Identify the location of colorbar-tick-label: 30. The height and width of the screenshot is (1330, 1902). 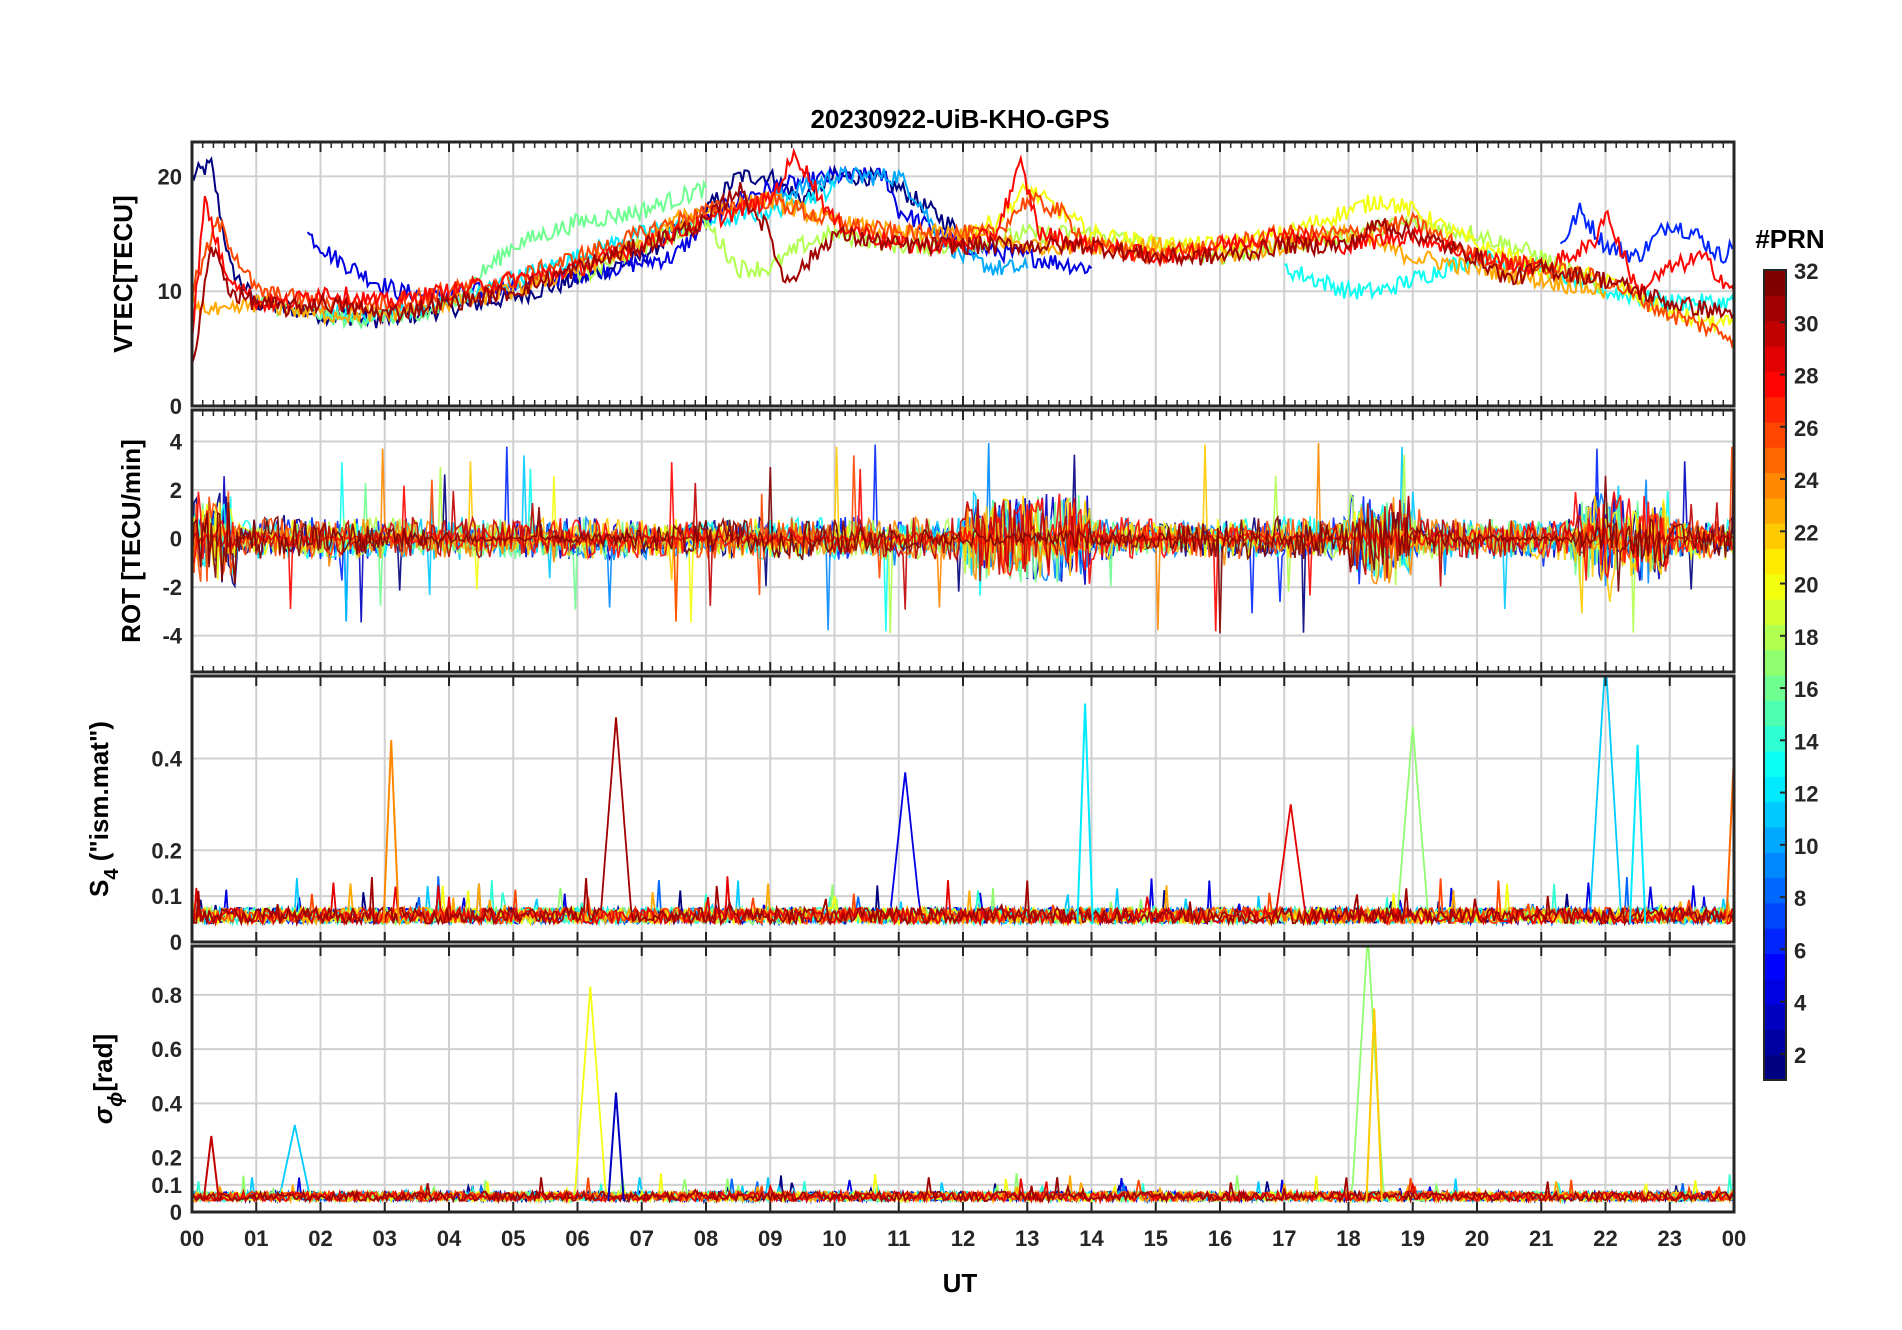
(1806, 323).